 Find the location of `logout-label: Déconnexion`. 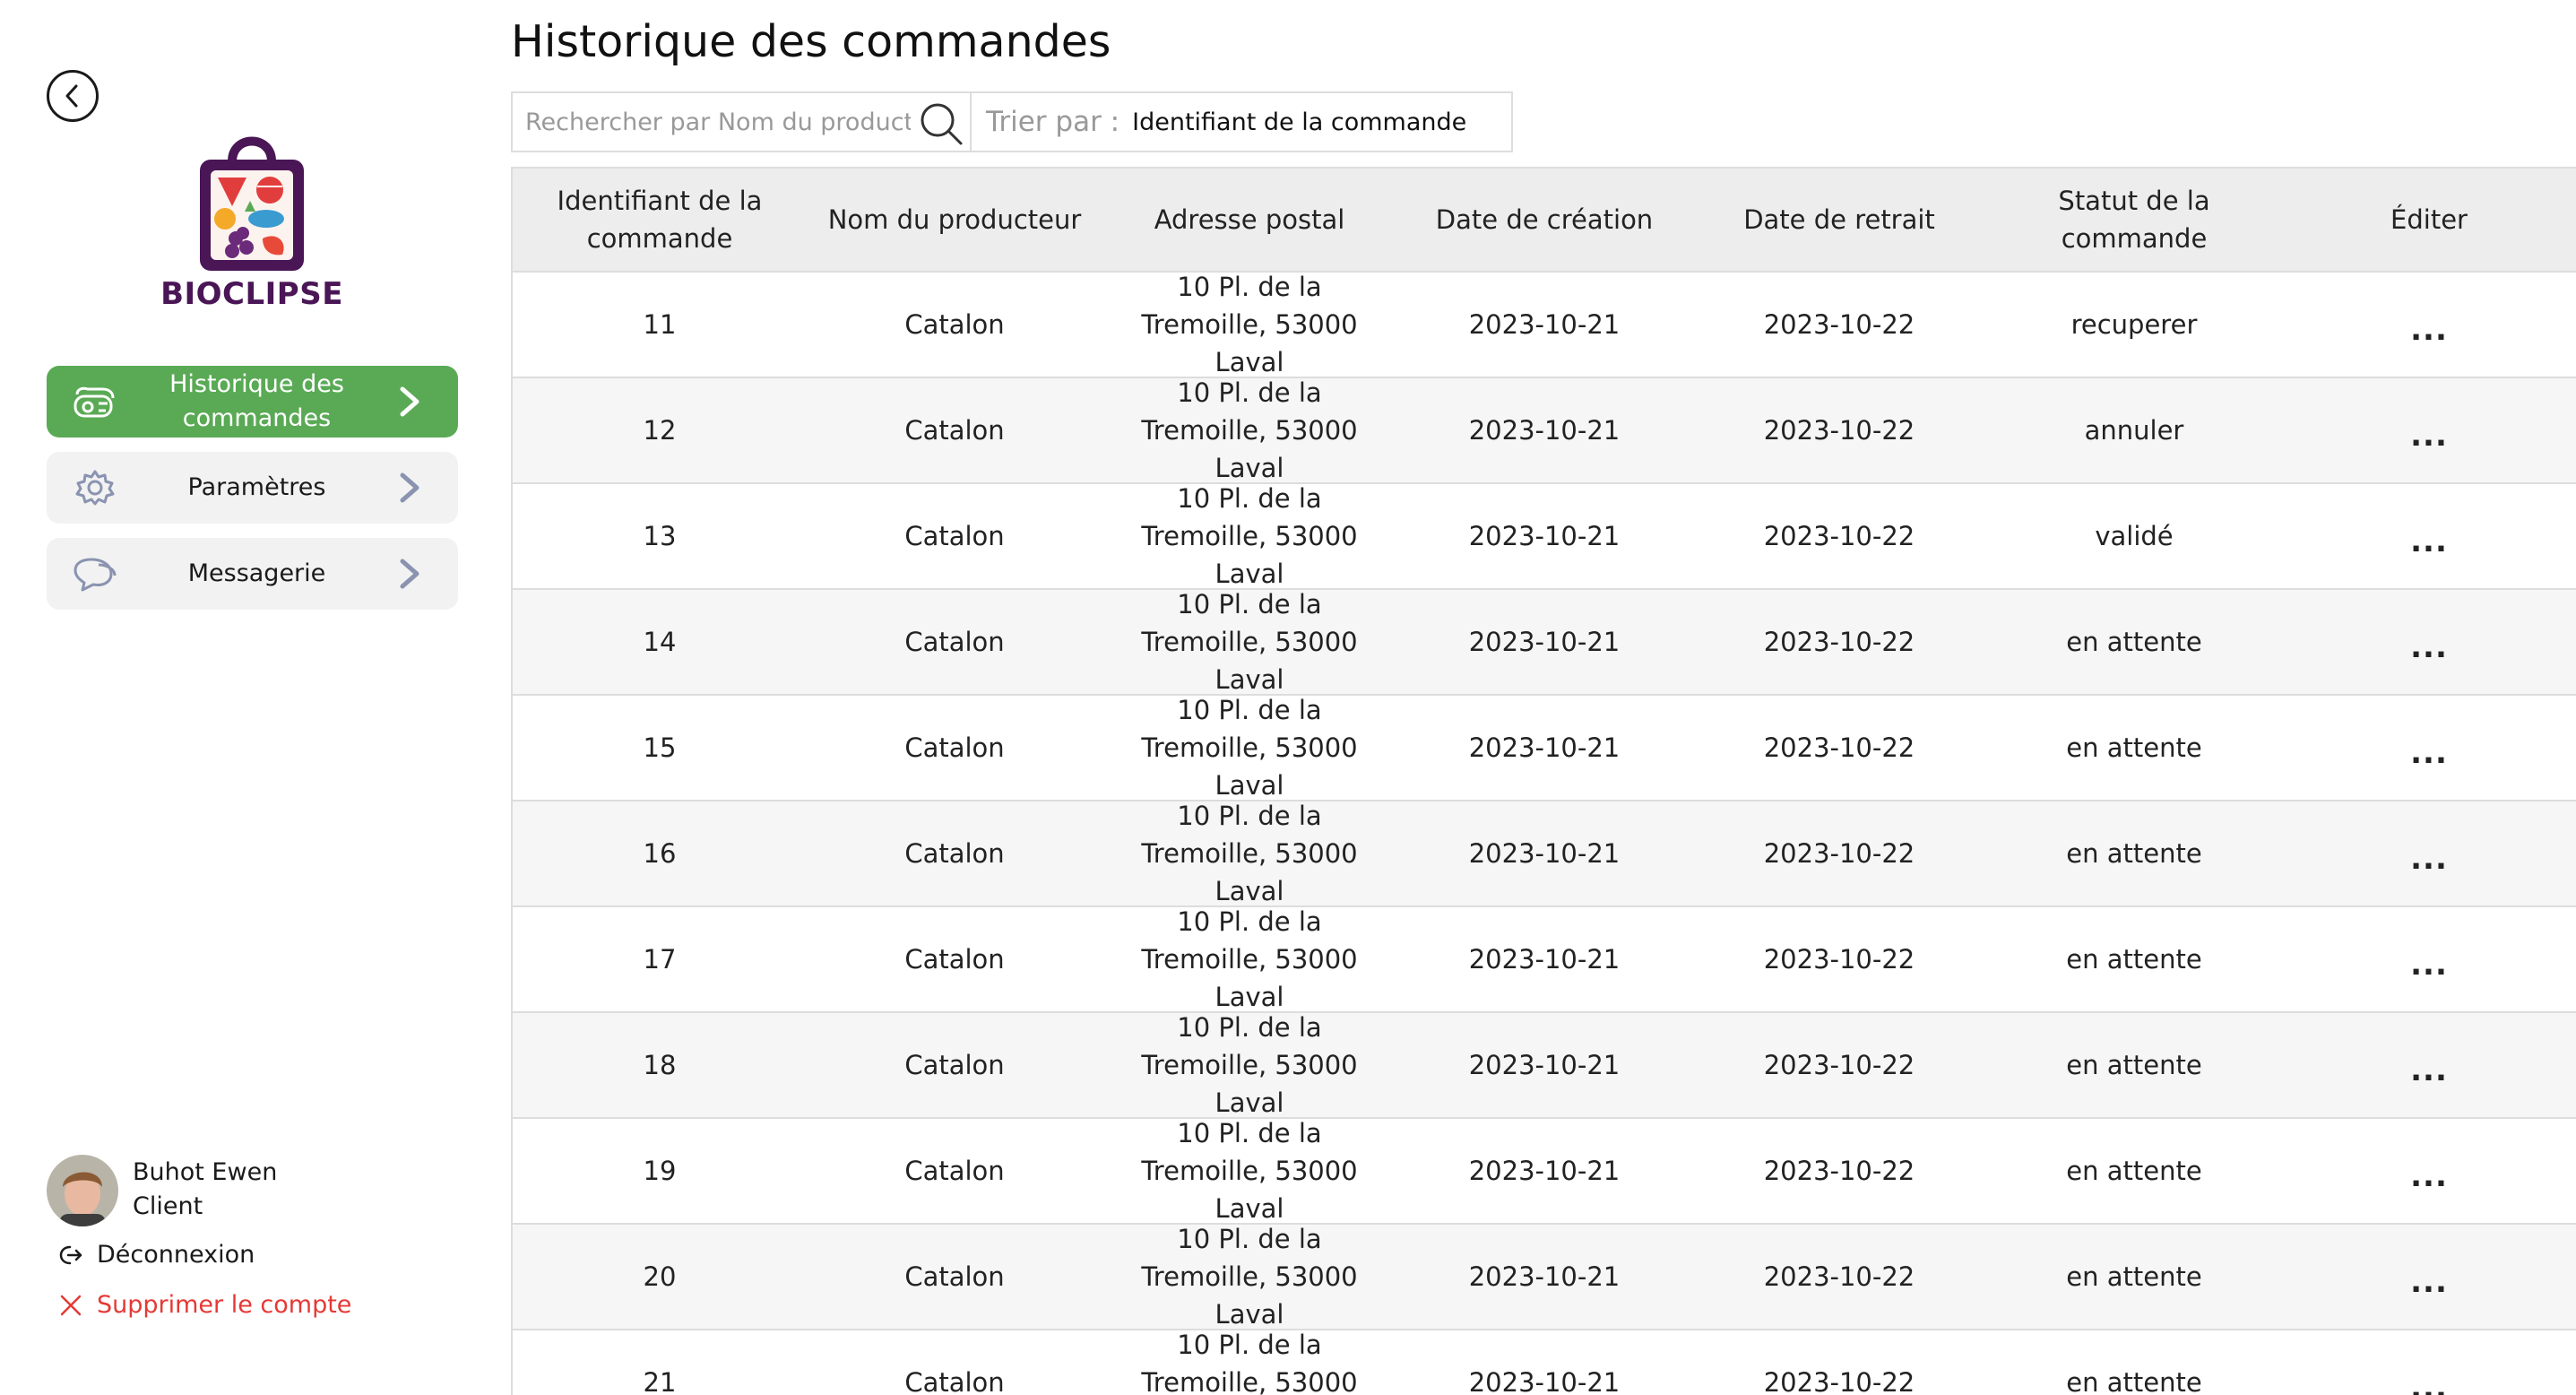

logout-label: Déconnexion is located at coordinates (176, 1255).